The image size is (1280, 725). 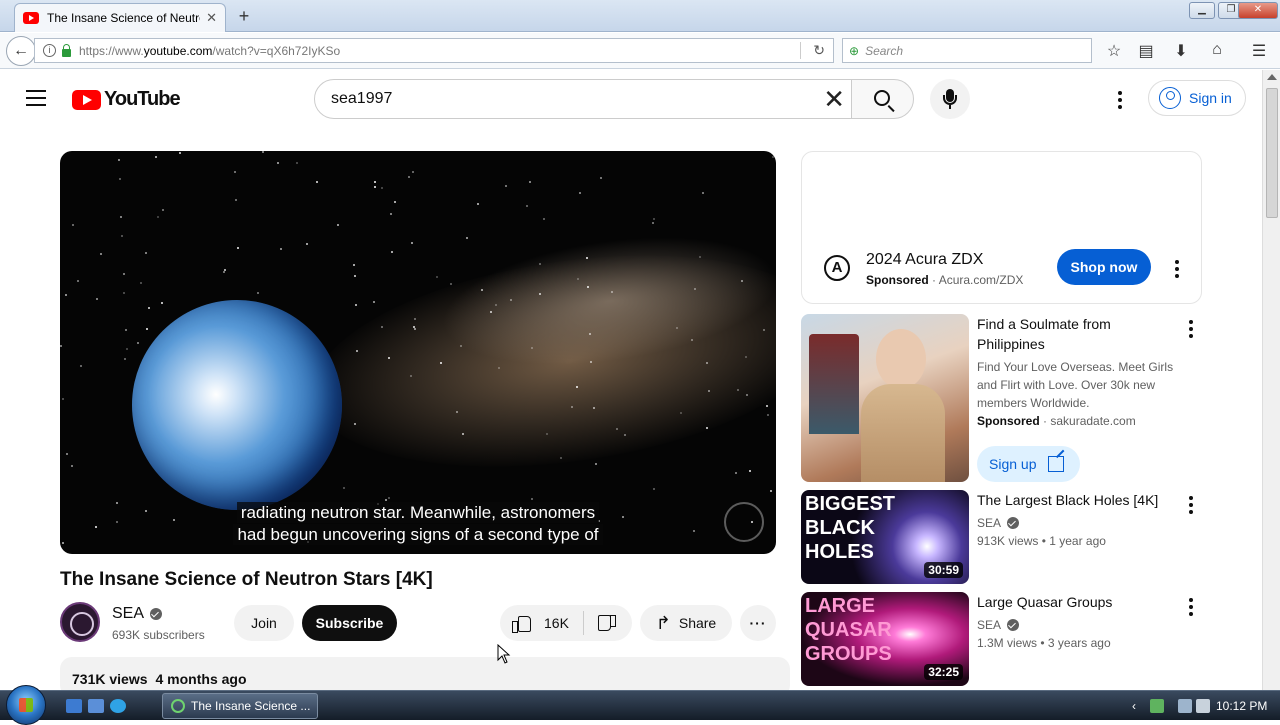 I want to click on youtube-play-logo-icon, so click(x=86, y=99).